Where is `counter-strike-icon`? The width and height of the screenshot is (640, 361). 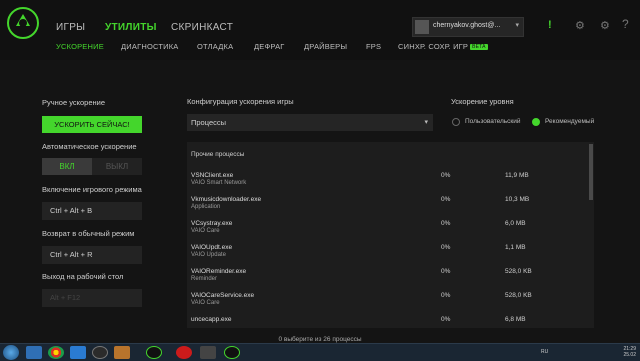 counter-strike-icon is located at coordinates (122, 352).